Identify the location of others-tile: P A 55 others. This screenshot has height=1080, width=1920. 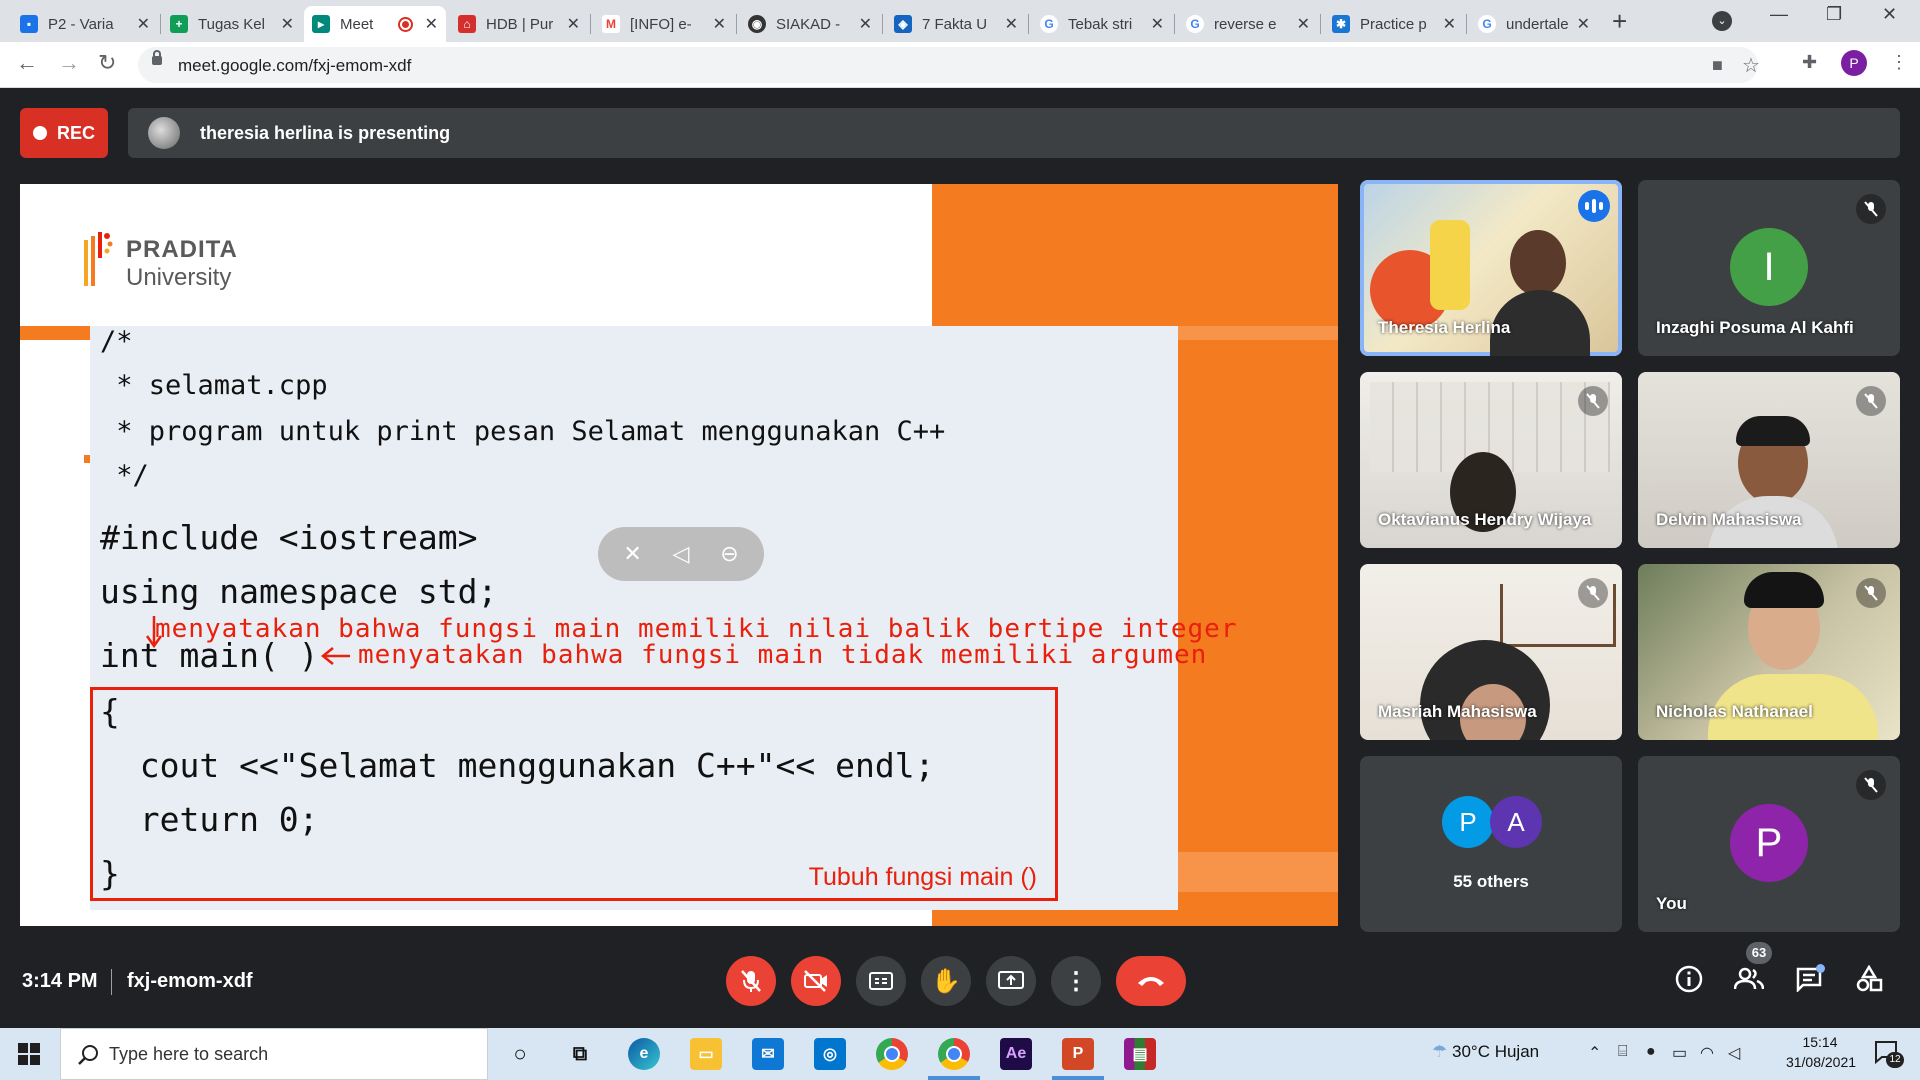
(1491, 844).